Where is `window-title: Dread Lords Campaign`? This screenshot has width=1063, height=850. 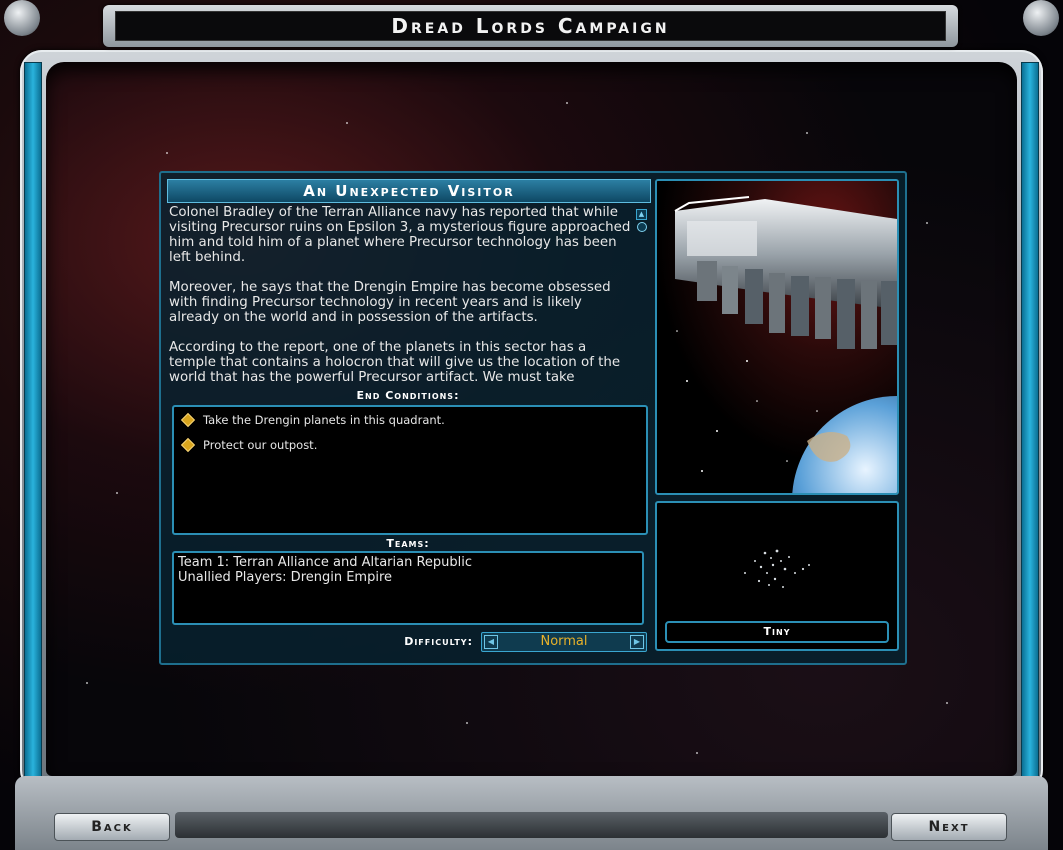 window-title: Dread Lords Campaign is located at coordinates (530, 26).